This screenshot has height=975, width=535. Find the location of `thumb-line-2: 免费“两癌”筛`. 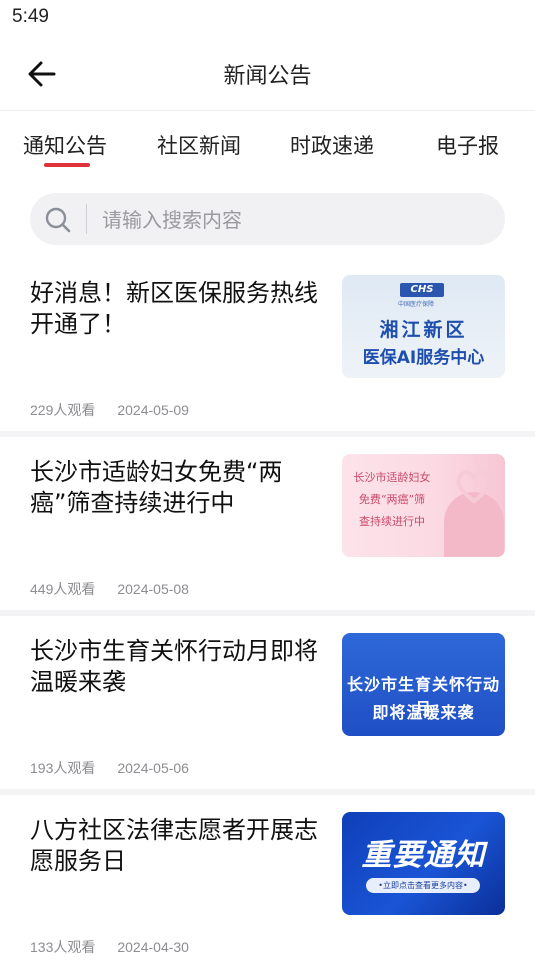

thumb-line-2: 免费“两癌”筛 is located at coordinates (392, 499).